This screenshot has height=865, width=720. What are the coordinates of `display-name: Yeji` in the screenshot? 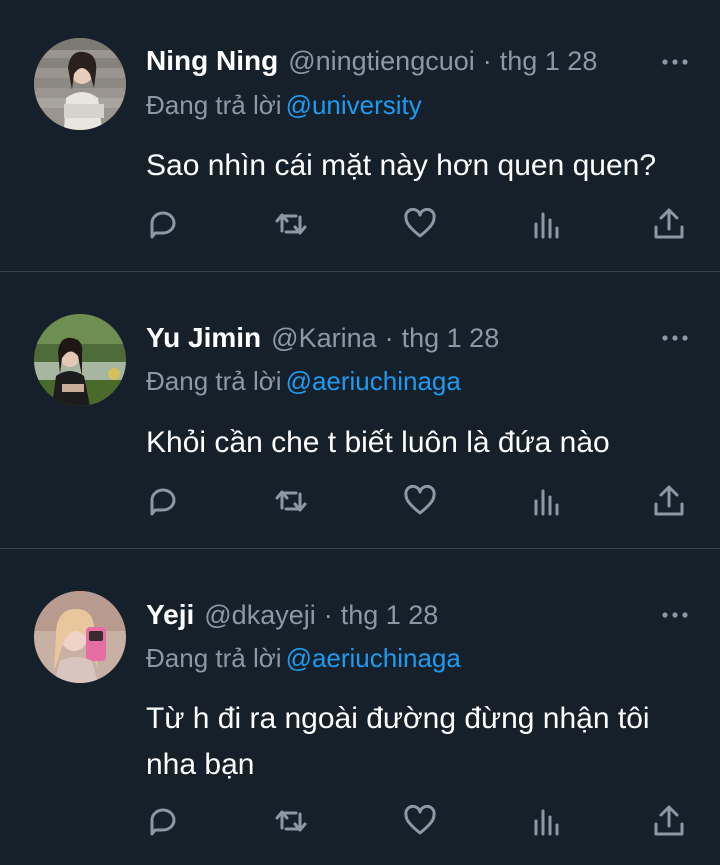 It's located at (170, 615).